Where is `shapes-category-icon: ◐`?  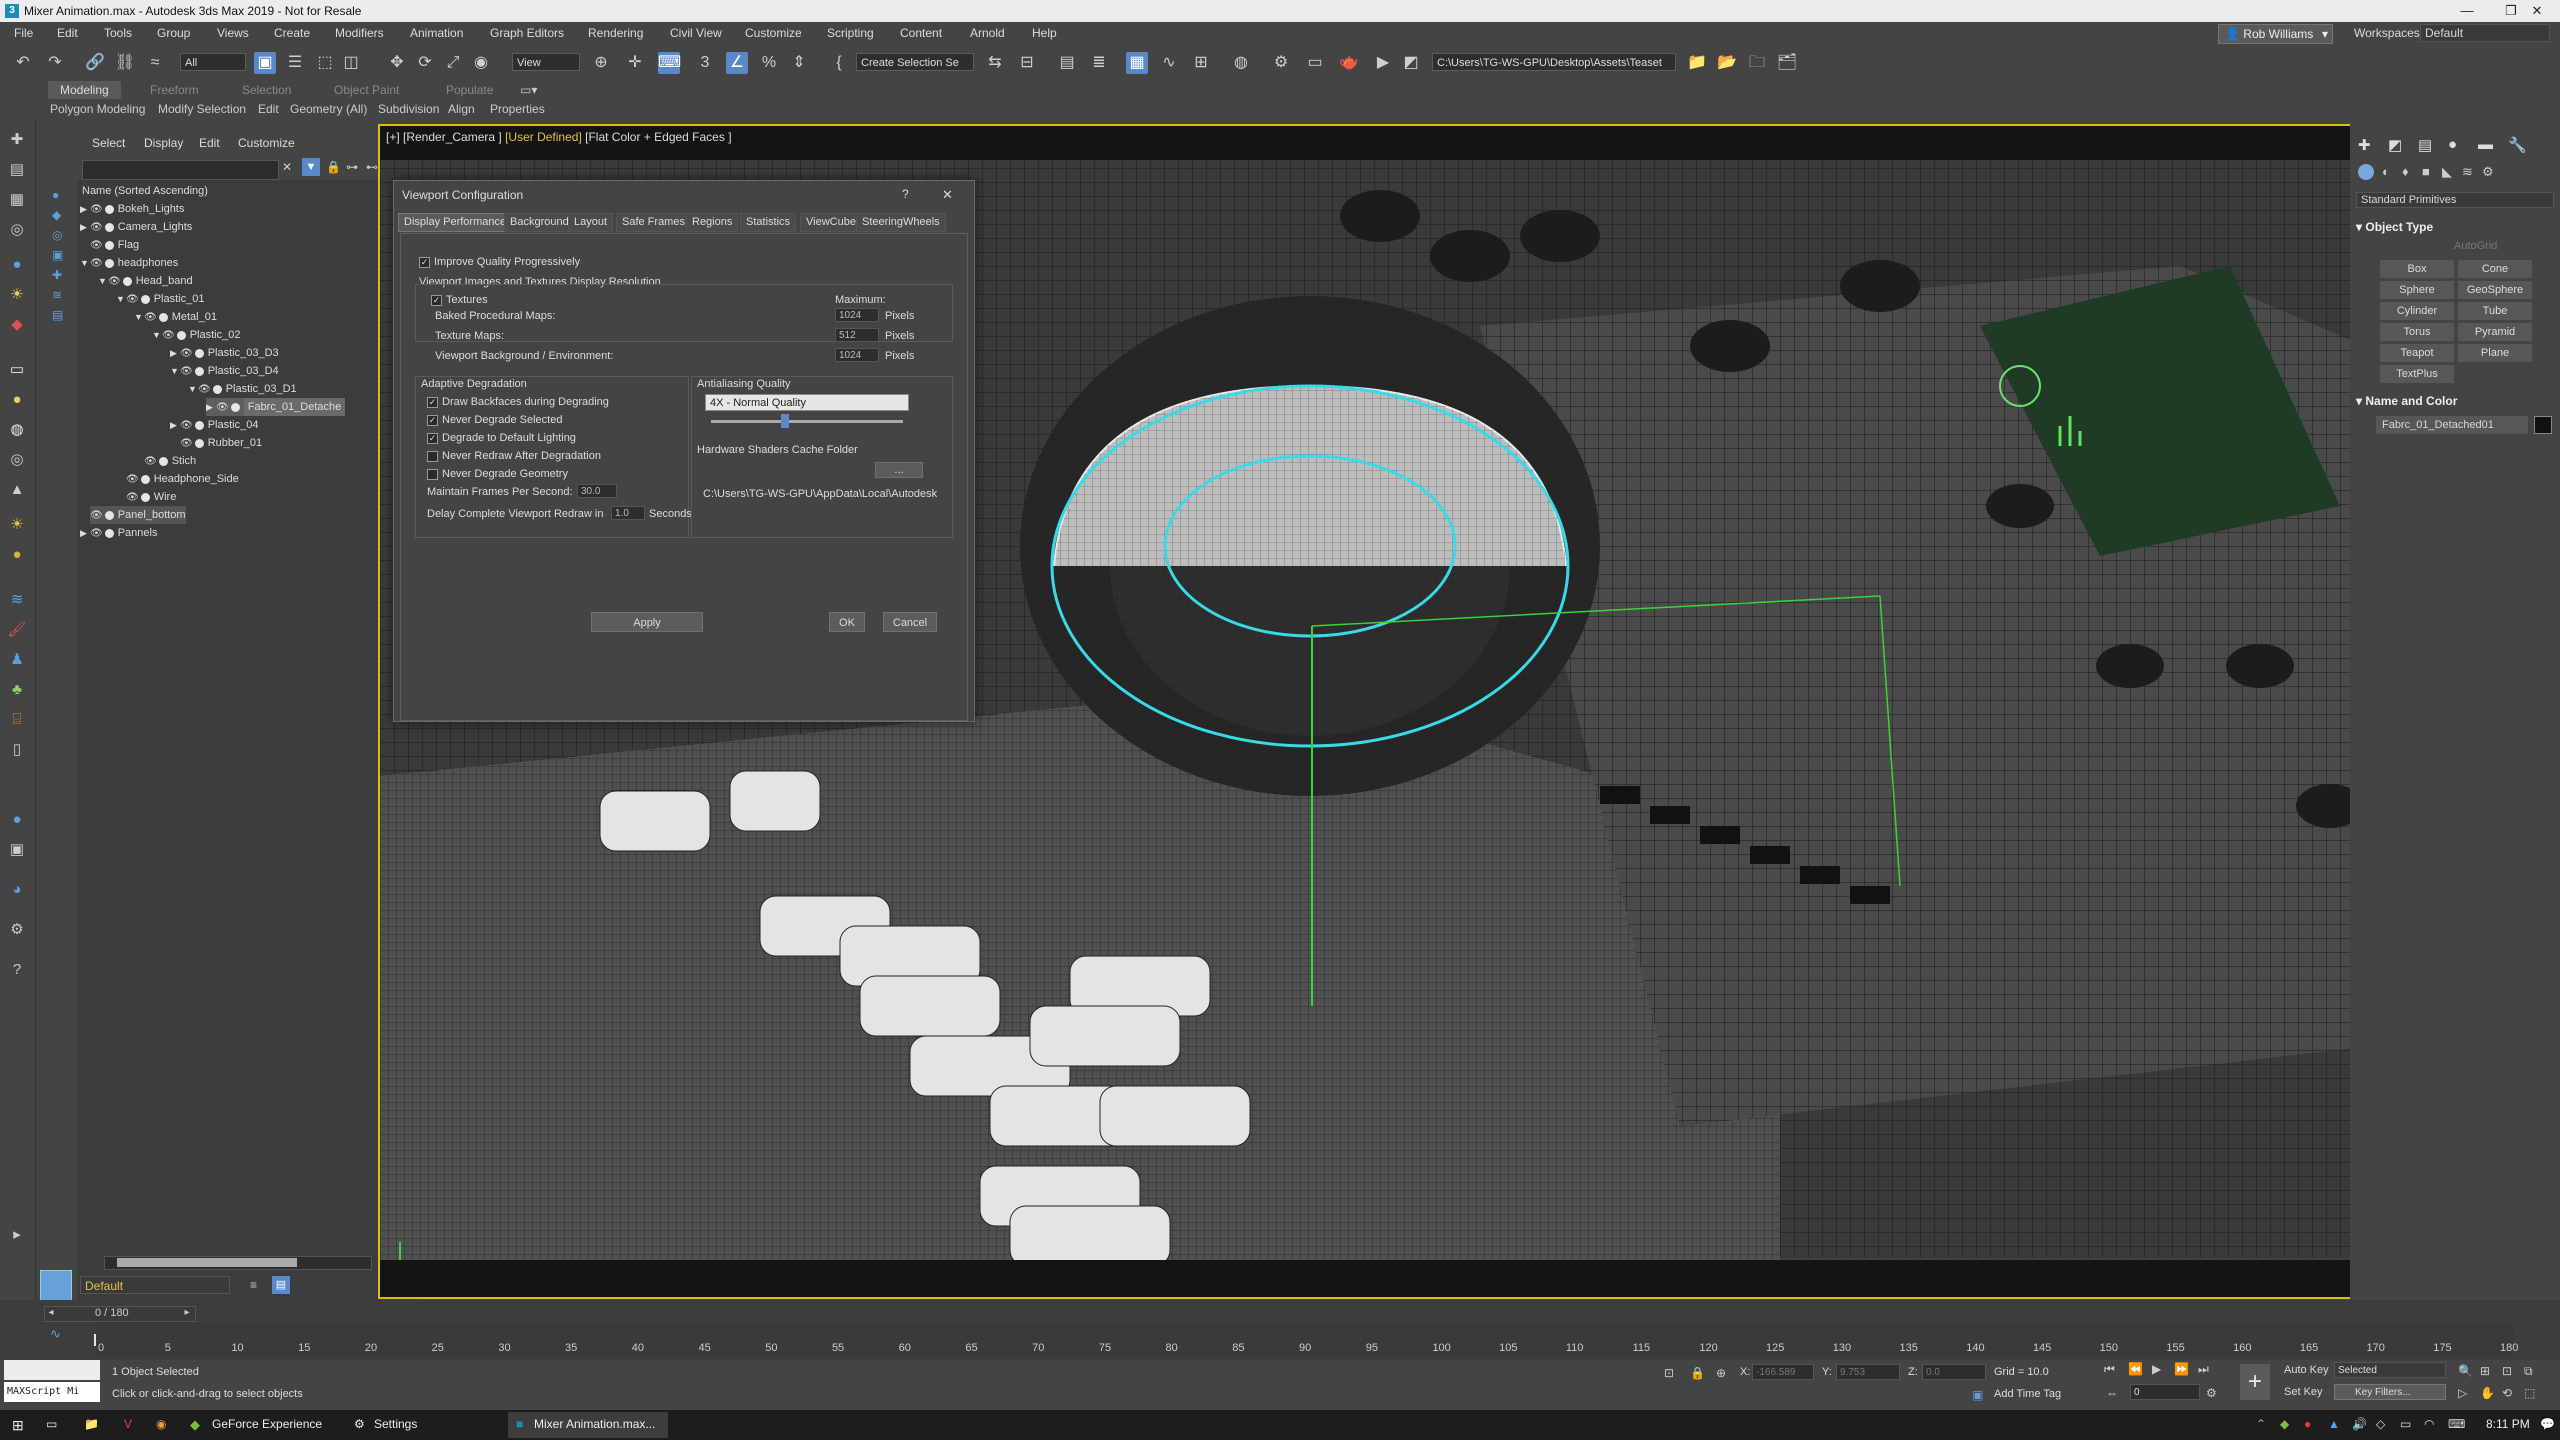
shapes-category-icon: ◐ is located at coordinates (2386, 171).